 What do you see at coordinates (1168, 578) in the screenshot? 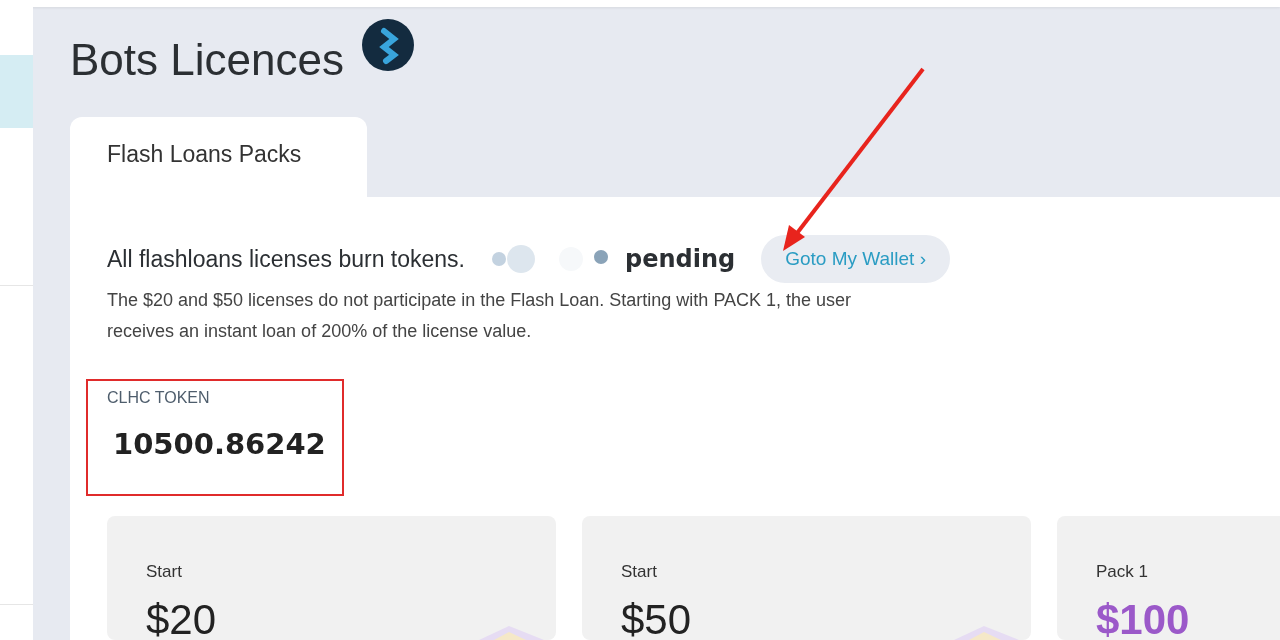
I see `pack-card: Pack 1 $100` at bounding box center [1168, 578].